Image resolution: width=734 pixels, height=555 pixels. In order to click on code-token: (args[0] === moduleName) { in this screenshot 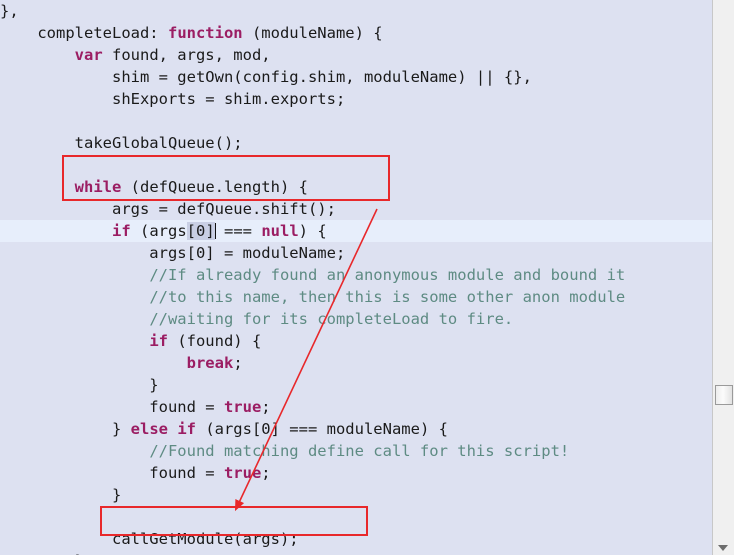, I will do `click(321, 429)`.